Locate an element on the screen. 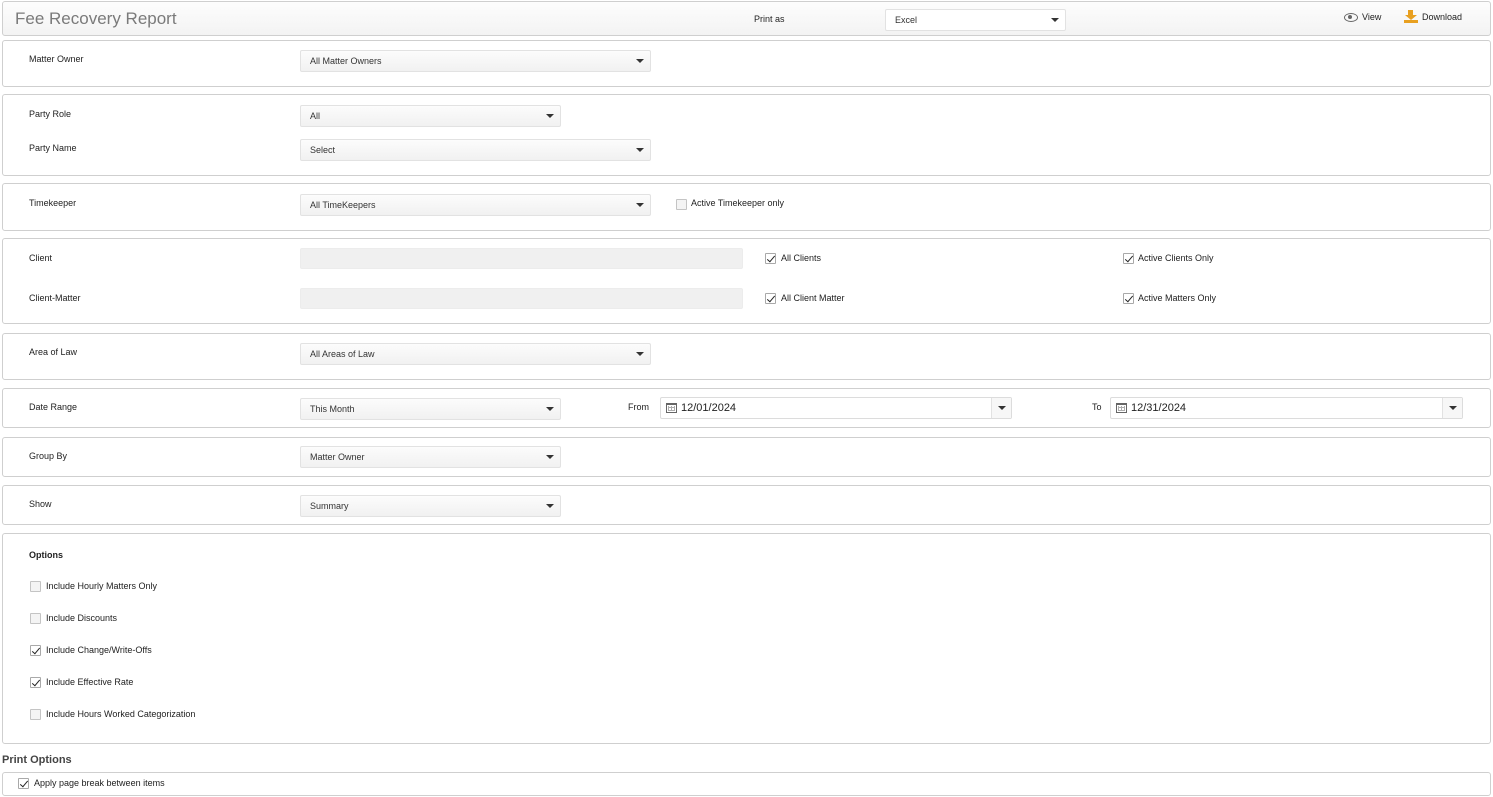 The width and height of the screenshot is (1493, 797). include-discounts-checkbox is located at coordinates (35, 618).